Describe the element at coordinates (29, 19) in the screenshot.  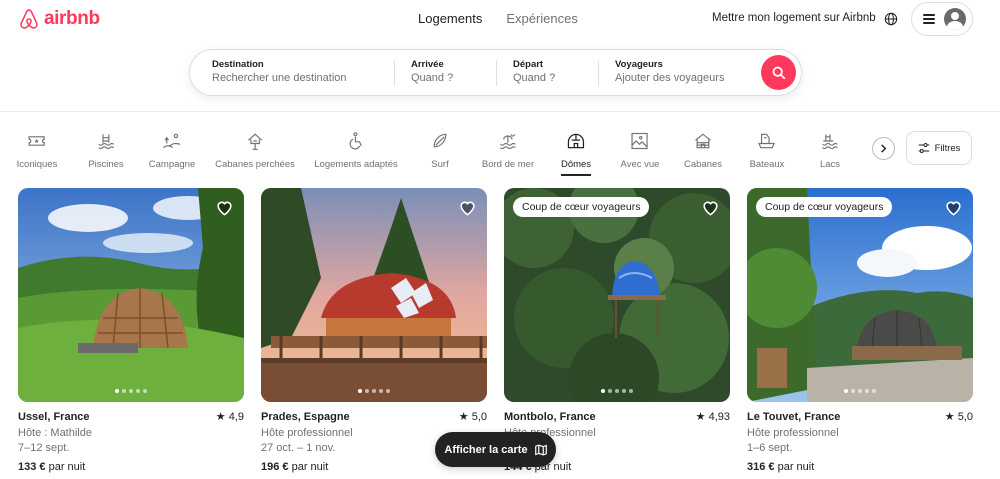
I see `airbnb-logo-icon` at that location.